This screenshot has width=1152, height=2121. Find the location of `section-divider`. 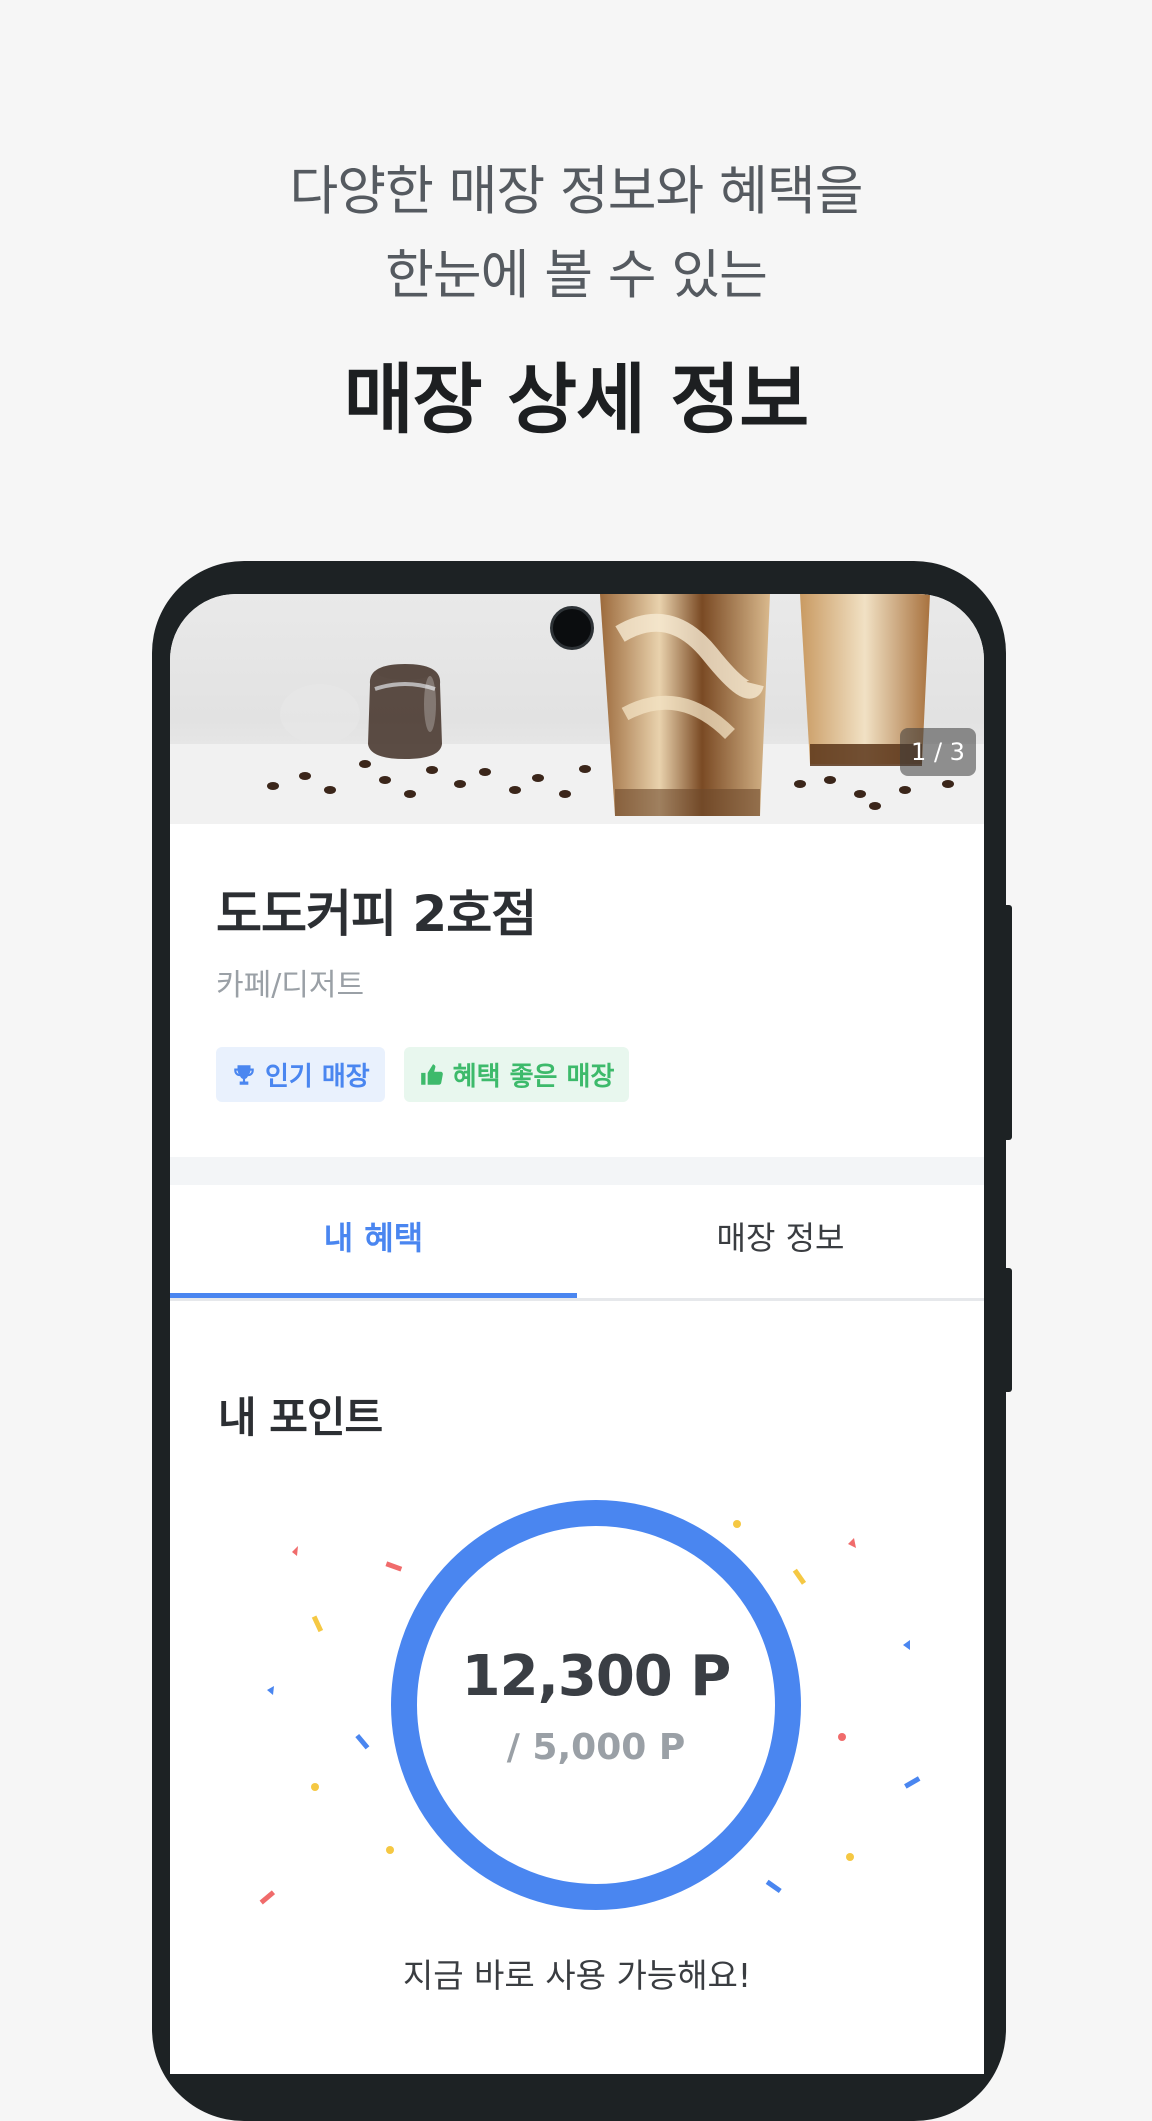

section-divider is located at coordinates (577, 1171).